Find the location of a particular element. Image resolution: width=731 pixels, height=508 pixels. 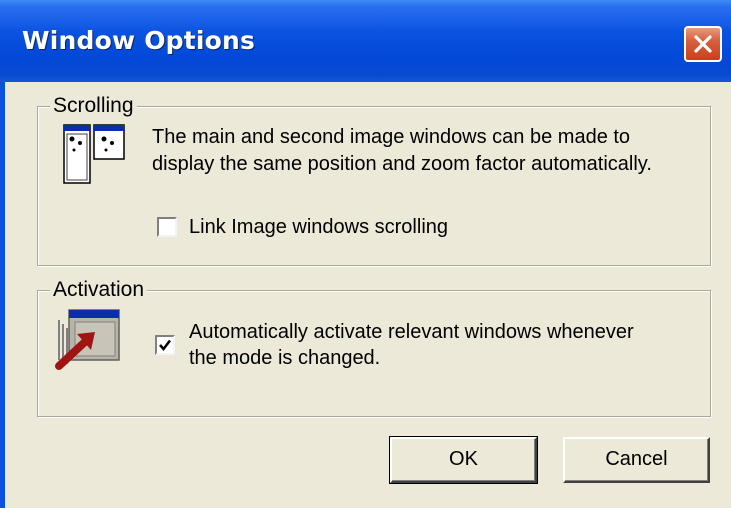

auto-activate-label-line2: the mode is changed. is located at coordinates (284, 358).